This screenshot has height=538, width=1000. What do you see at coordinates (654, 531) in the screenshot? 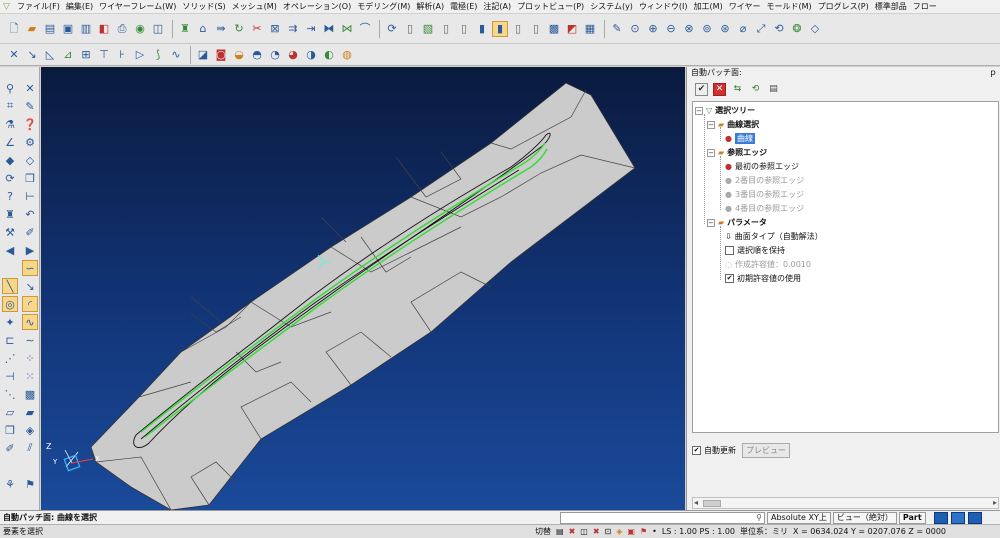
I see `point-toggle-icon: •` at bounding box center [654, 531].